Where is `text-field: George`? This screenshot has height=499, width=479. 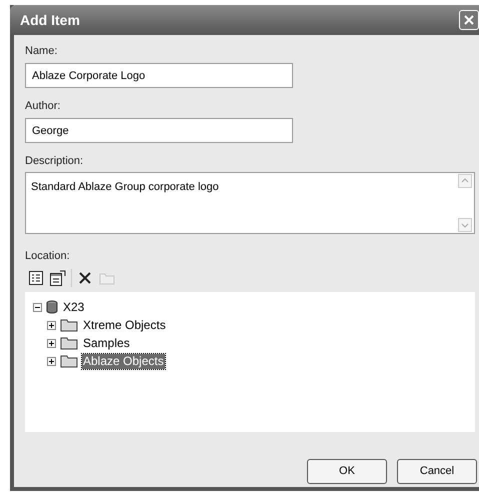
text-field: George is located at coordinates (159, 130).